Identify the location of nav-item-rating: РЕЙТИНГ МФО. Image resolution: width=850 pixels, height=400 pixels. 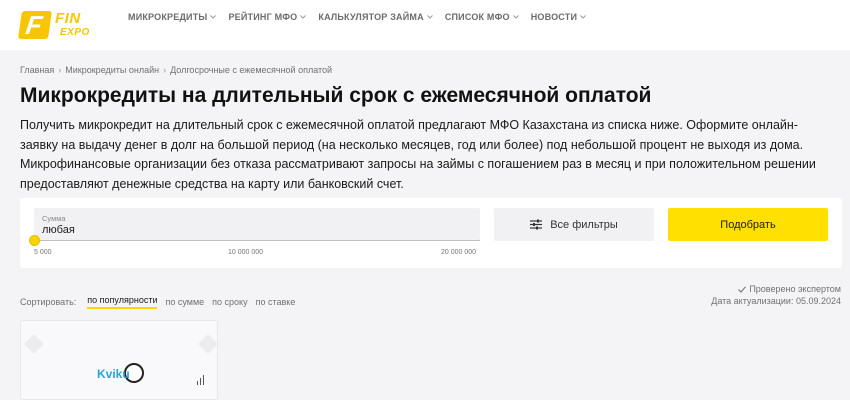
(267, 17).